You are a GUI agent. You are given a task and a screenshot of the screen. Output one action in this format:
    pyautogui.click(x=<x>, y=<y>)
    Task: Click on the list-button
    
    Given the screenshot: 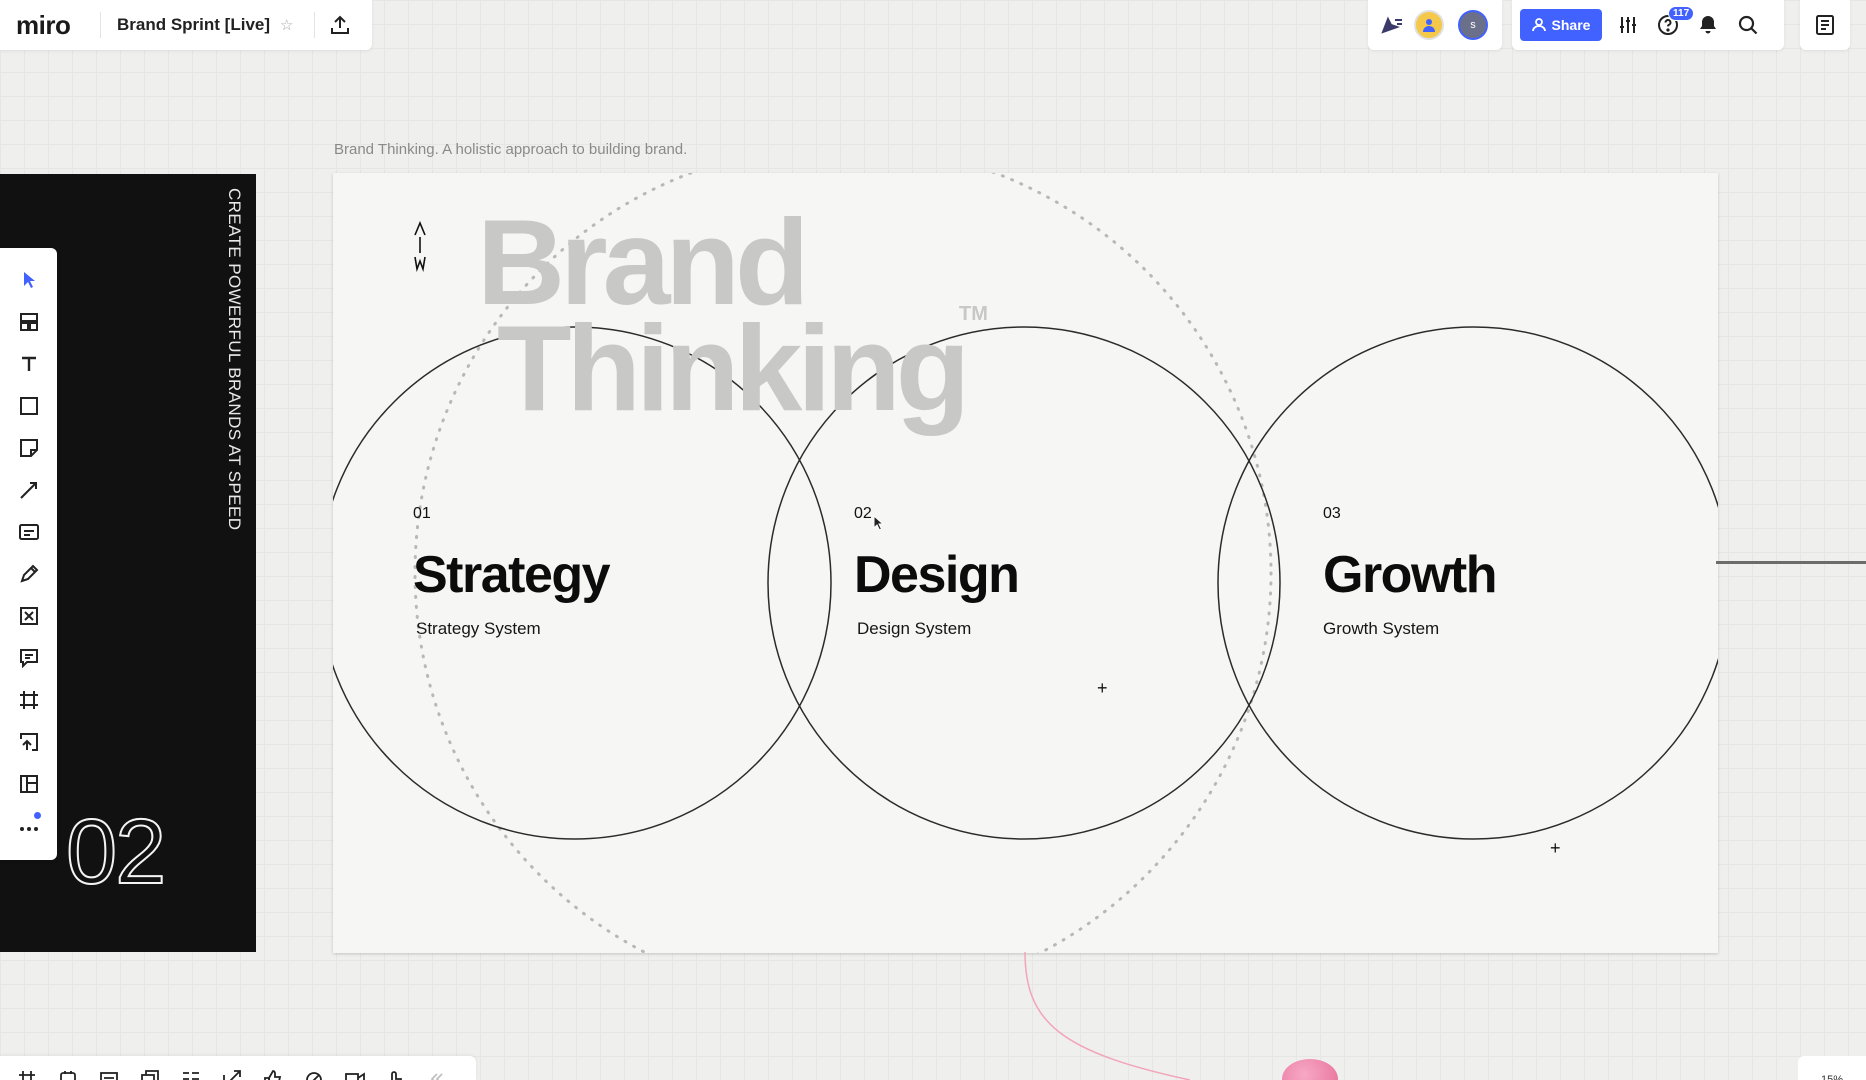 What is the action you would take?
    pyautogui.click(x=191, y=1068)
    